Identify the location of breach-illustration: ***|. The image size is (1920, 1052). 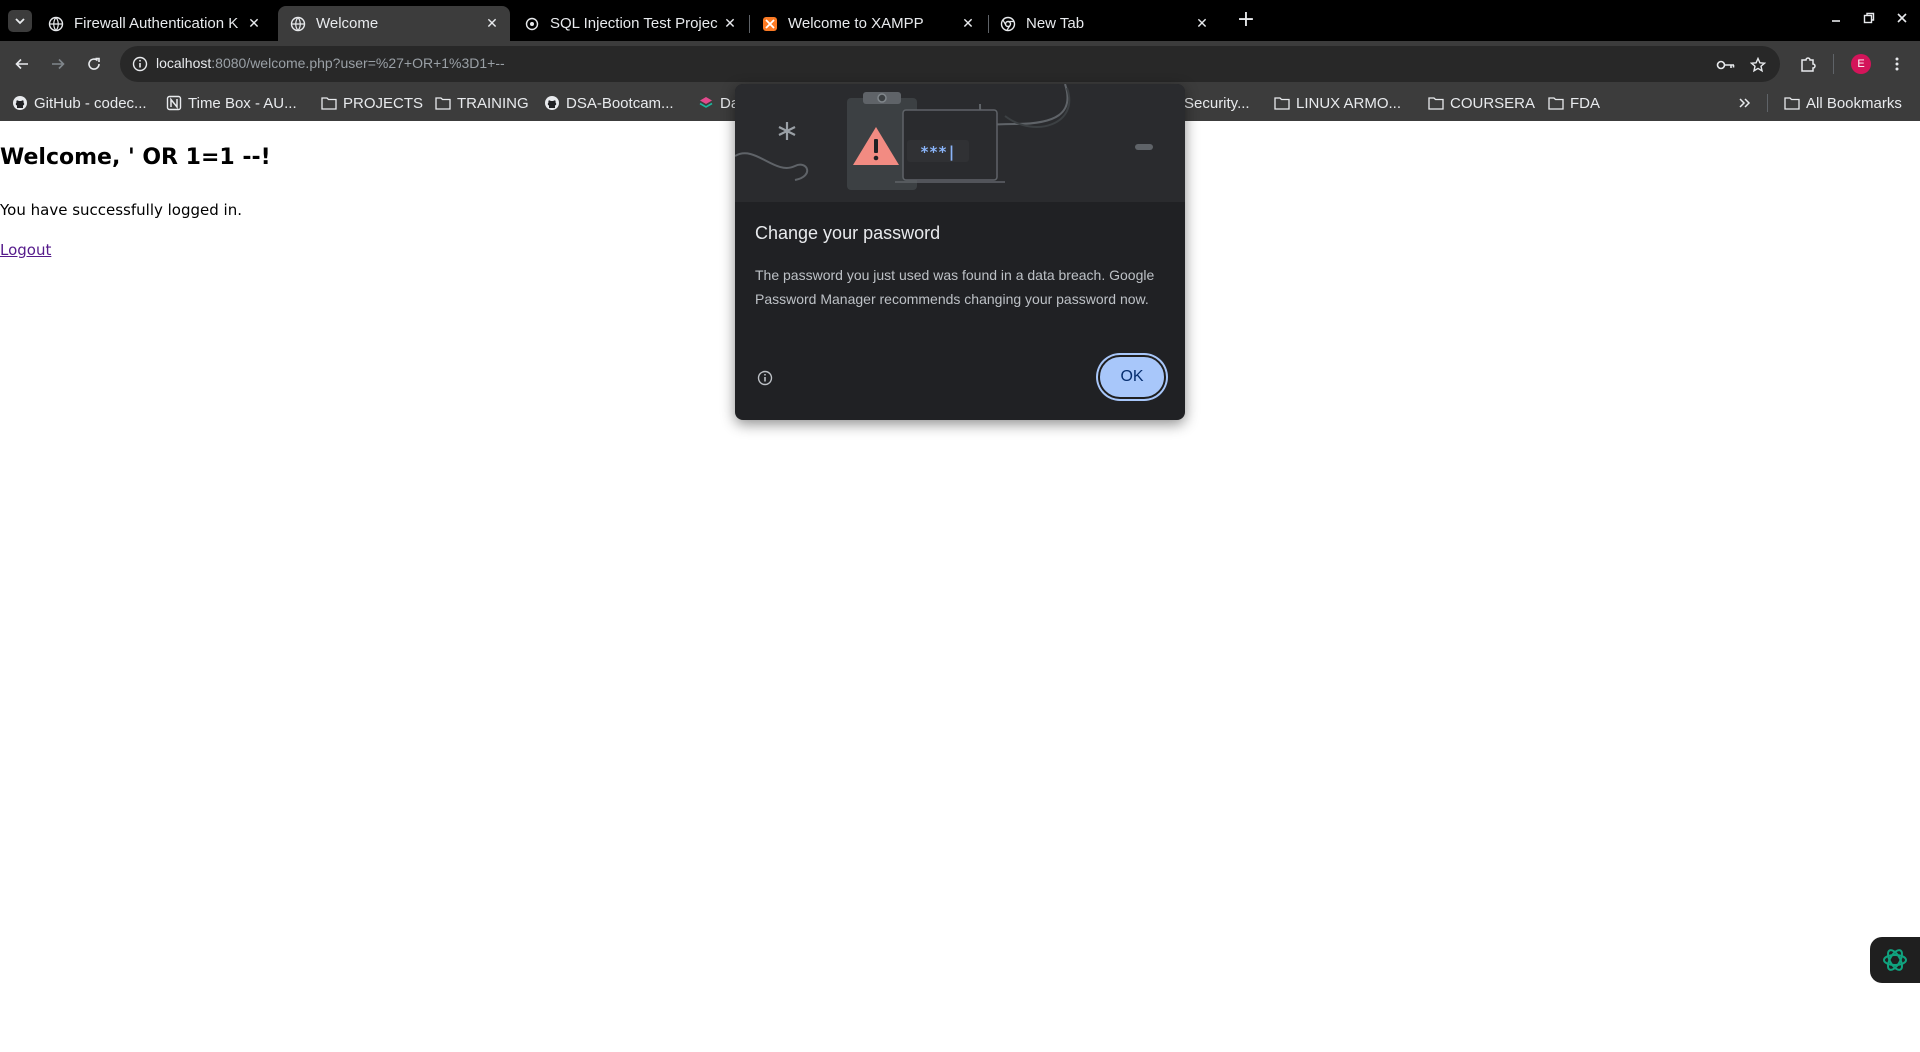
(960, 143).